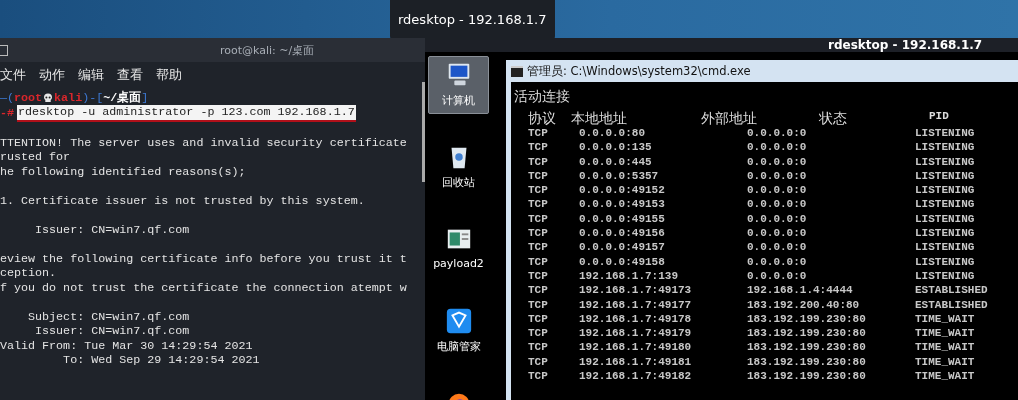 The width and height of the screenshot is (1018, 400). Describe the element at coordinates (68, 97) in the screenshot. I see `prompt-host: kali` at that location.